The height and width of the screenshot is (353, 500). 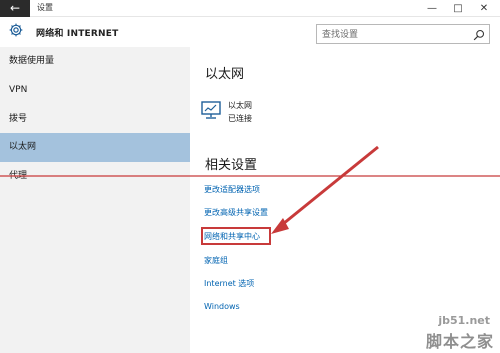 I want to click on connection-status: 已连接, so click(x=240, y=118).